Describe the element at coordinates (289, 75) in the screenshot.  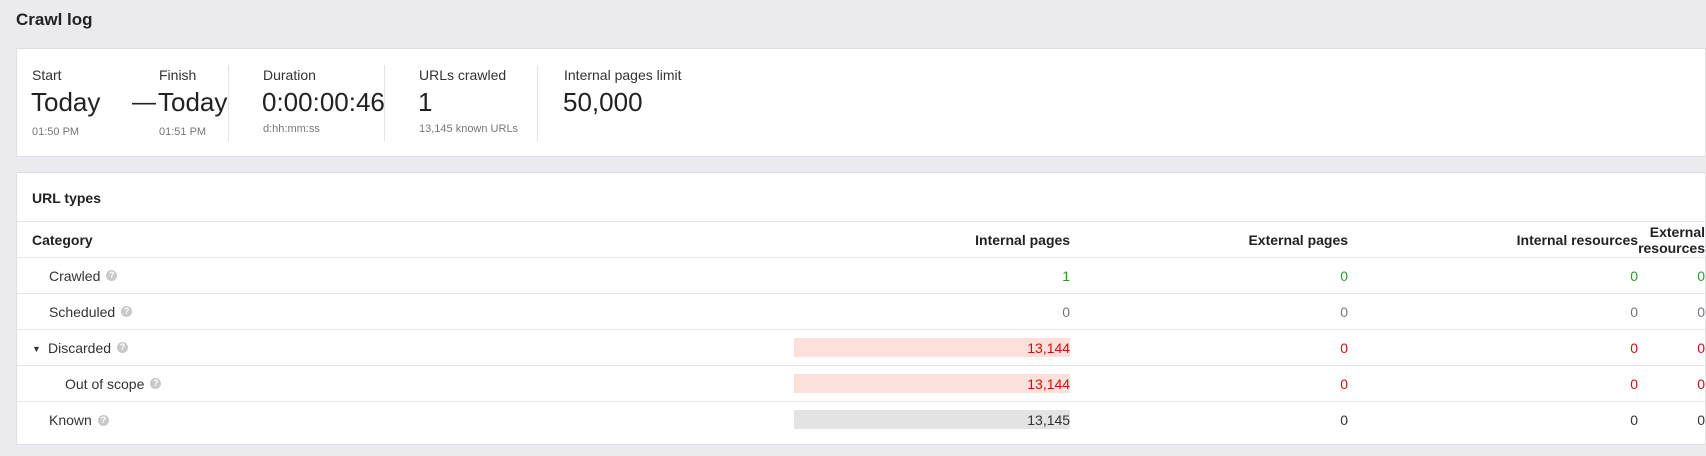
I see `duration-label: Duration` at that location.